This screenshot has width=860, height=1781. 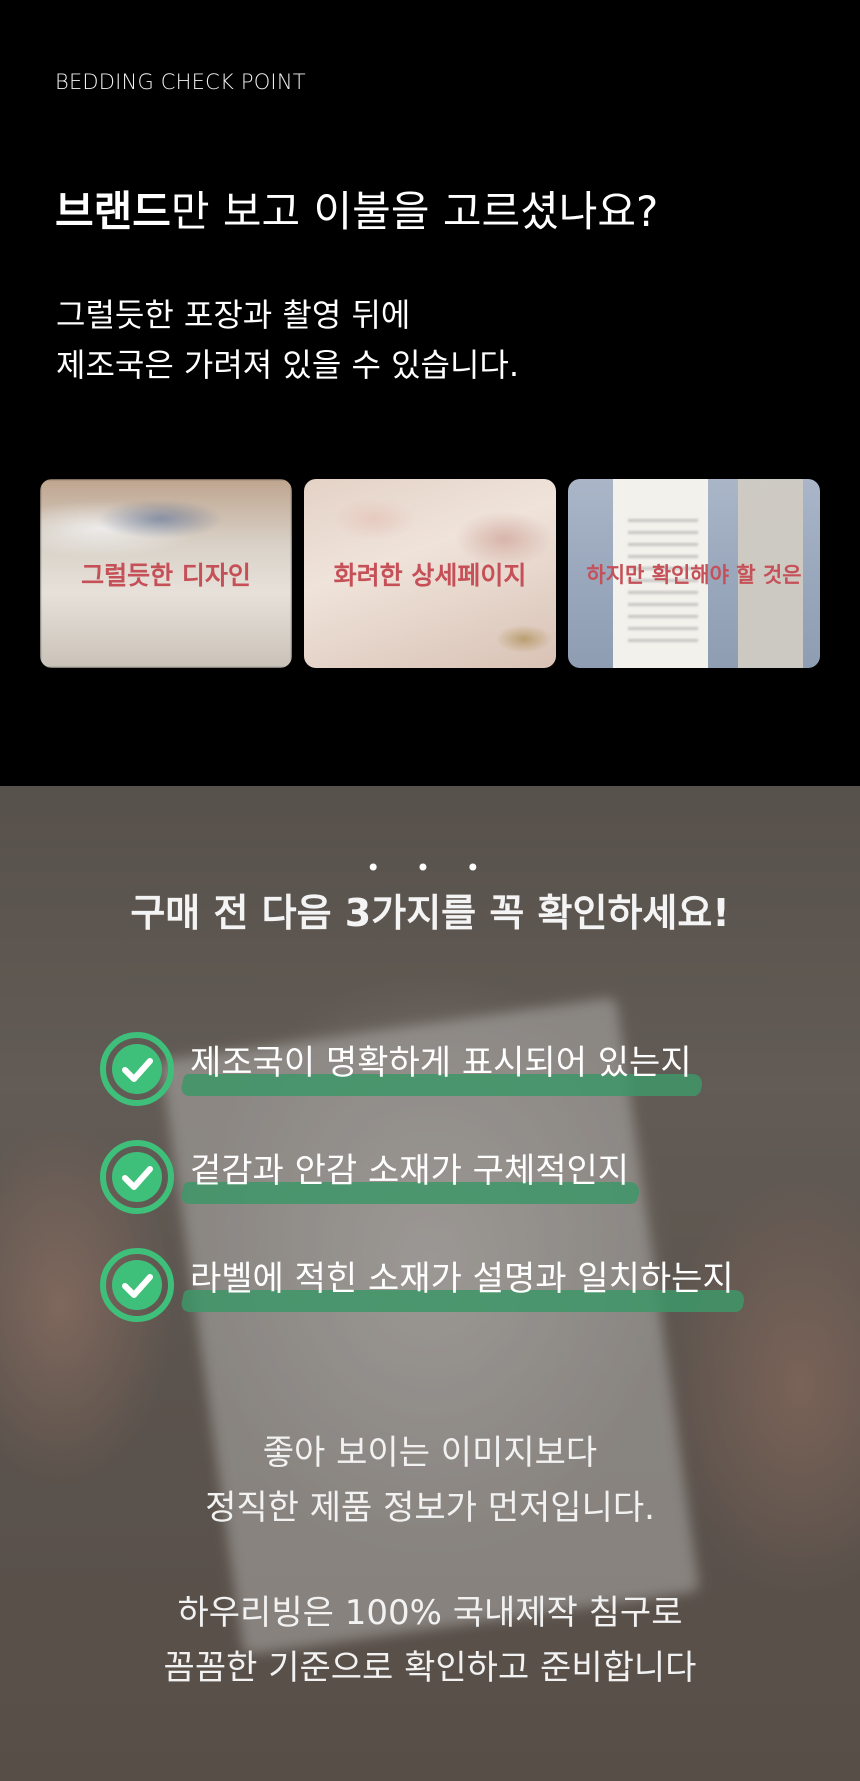 I want to click on card-check-label: 하지만 확인해야 할 것은, so click(x=694, y=574).